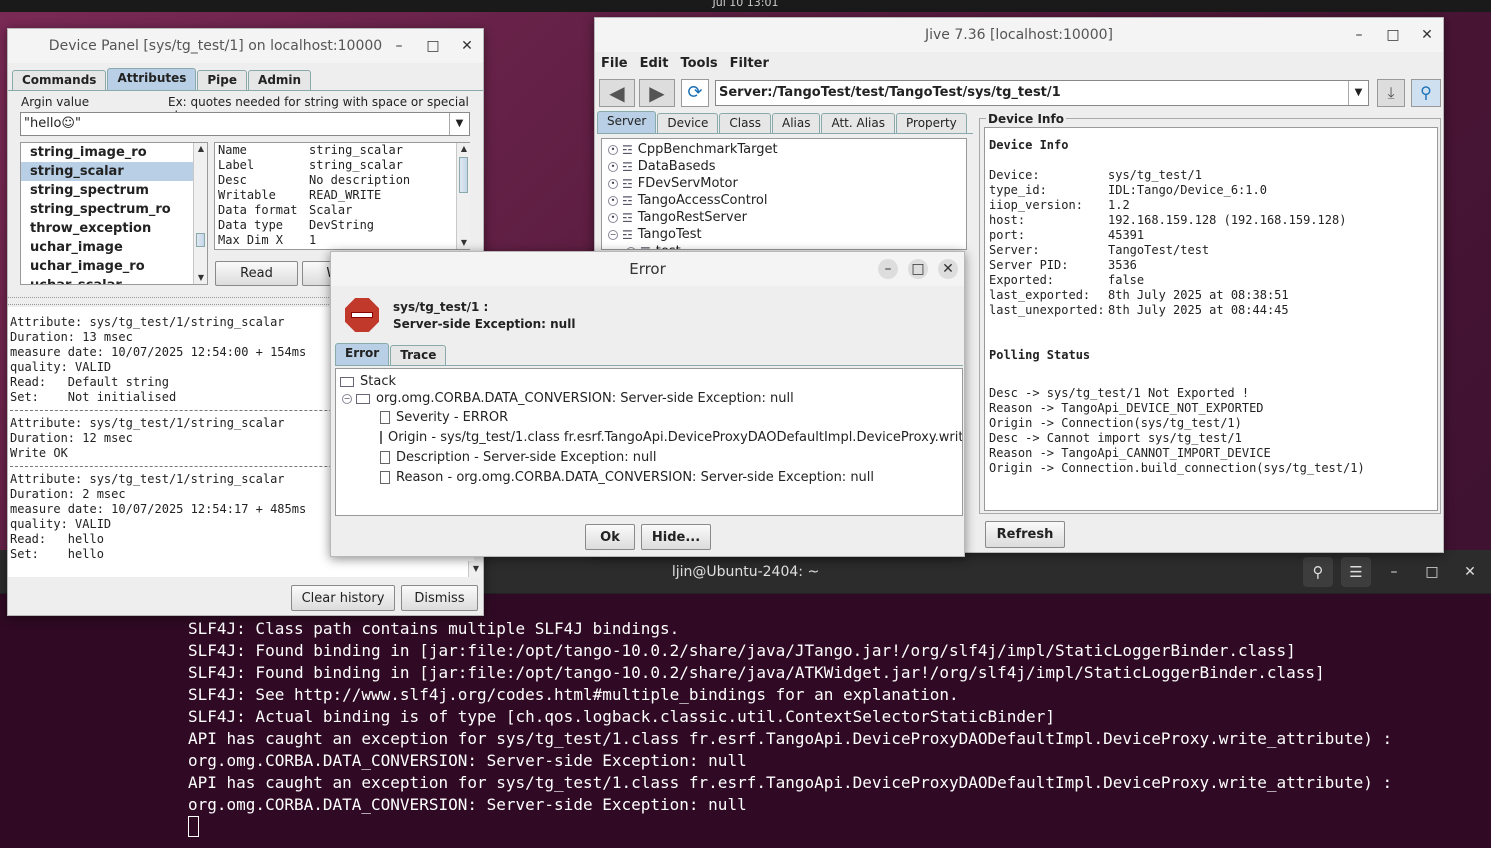 Image resolution: width=1491 pixels, height=848 pixels. What do you see at coordinates (627, 200) in the screenshot?
I see `server-icon: ☲` at bounding box center [627, 200].